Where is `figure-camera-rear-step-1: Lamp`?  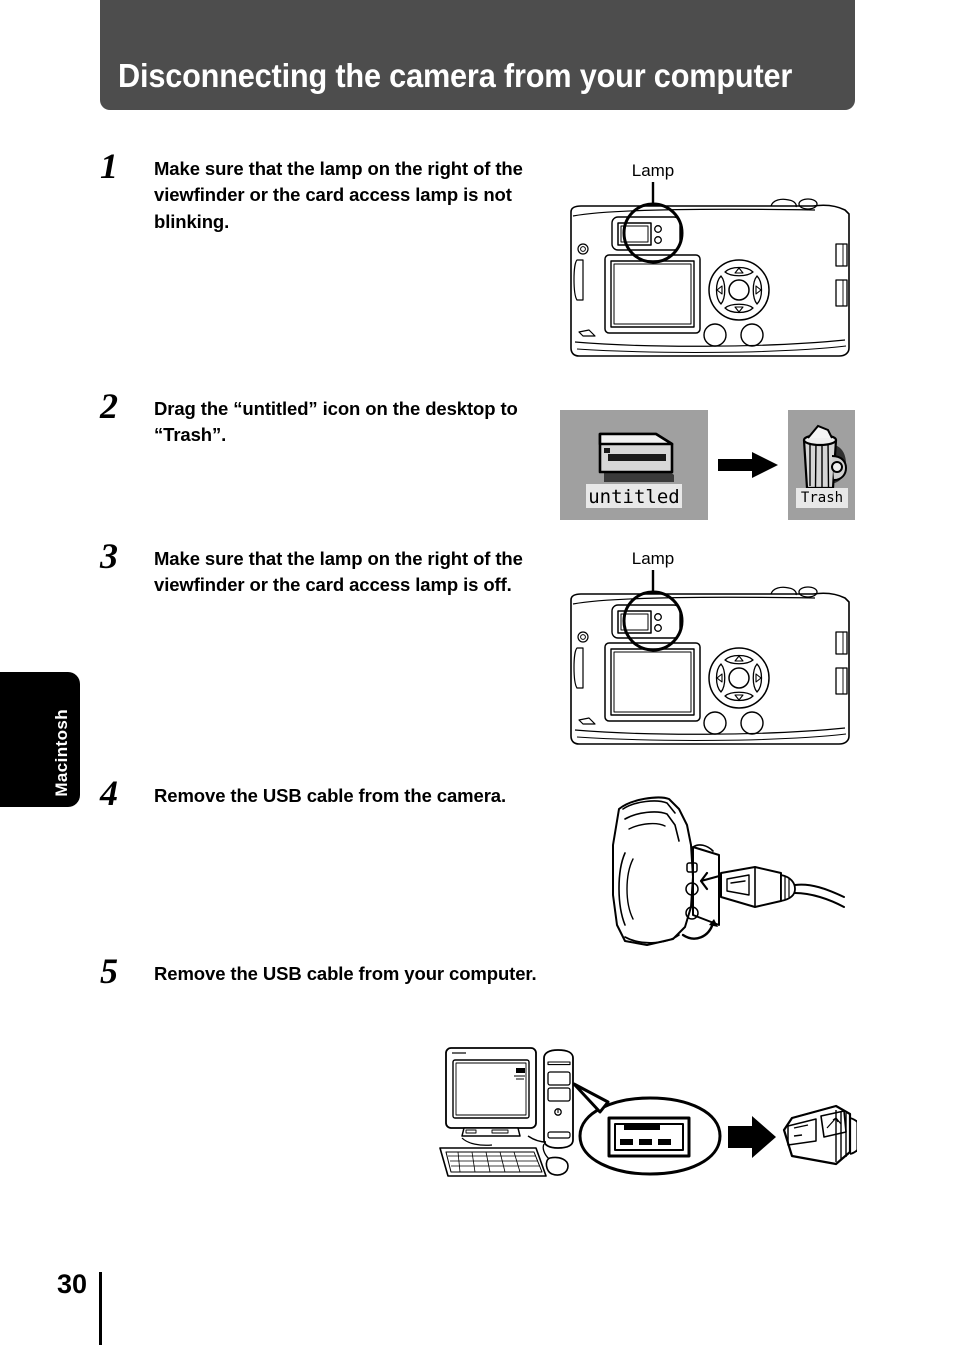
figure-camera-rear-step-1: Lamp is located at coordinates (710, 262).